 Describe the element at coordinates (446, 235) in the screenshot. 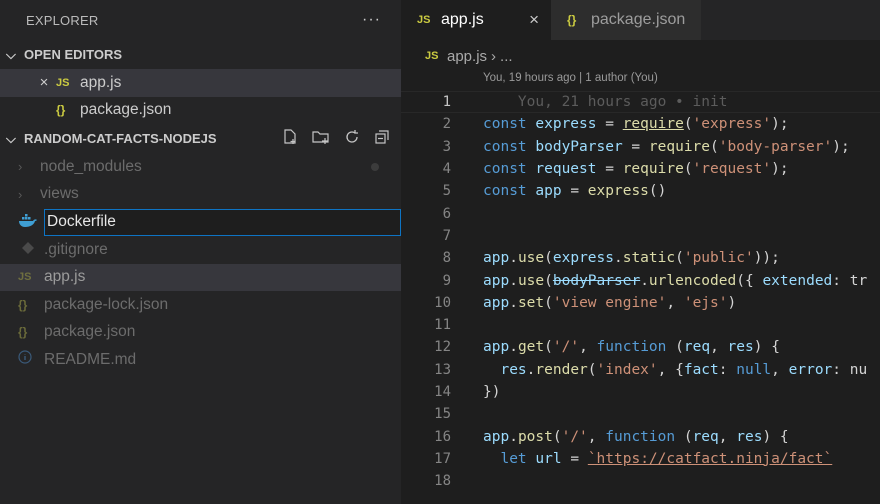

I see `line-number: 7` at that location.